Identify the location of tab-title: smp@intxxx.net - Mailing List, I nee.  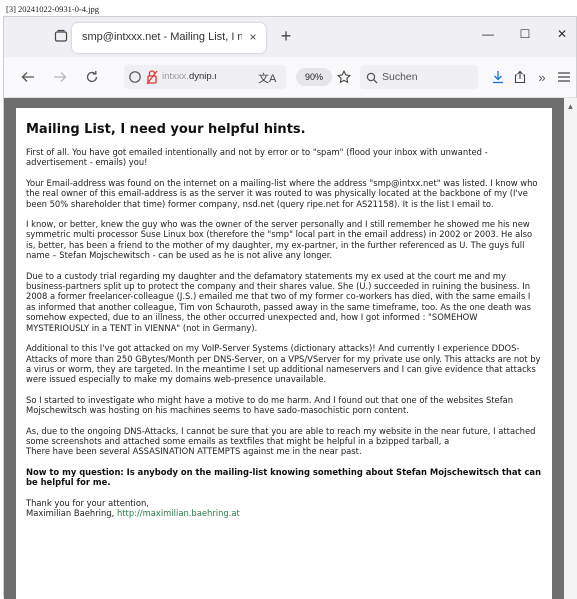
(162, 37).